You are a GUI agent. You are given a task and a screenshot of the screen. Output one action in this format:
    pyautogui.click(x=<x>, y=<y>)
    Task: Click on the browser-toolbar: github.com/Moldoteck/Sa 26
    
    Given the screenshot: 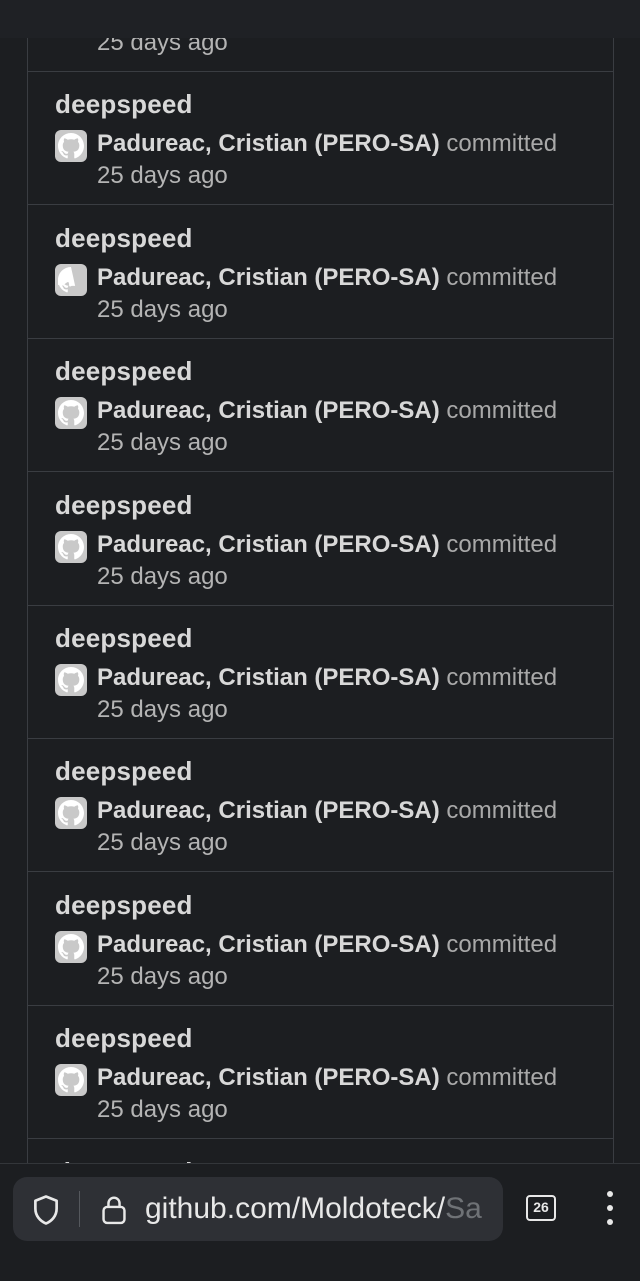 What is the action you would take?
    pyautogui.click(x=320, y=1222)
    